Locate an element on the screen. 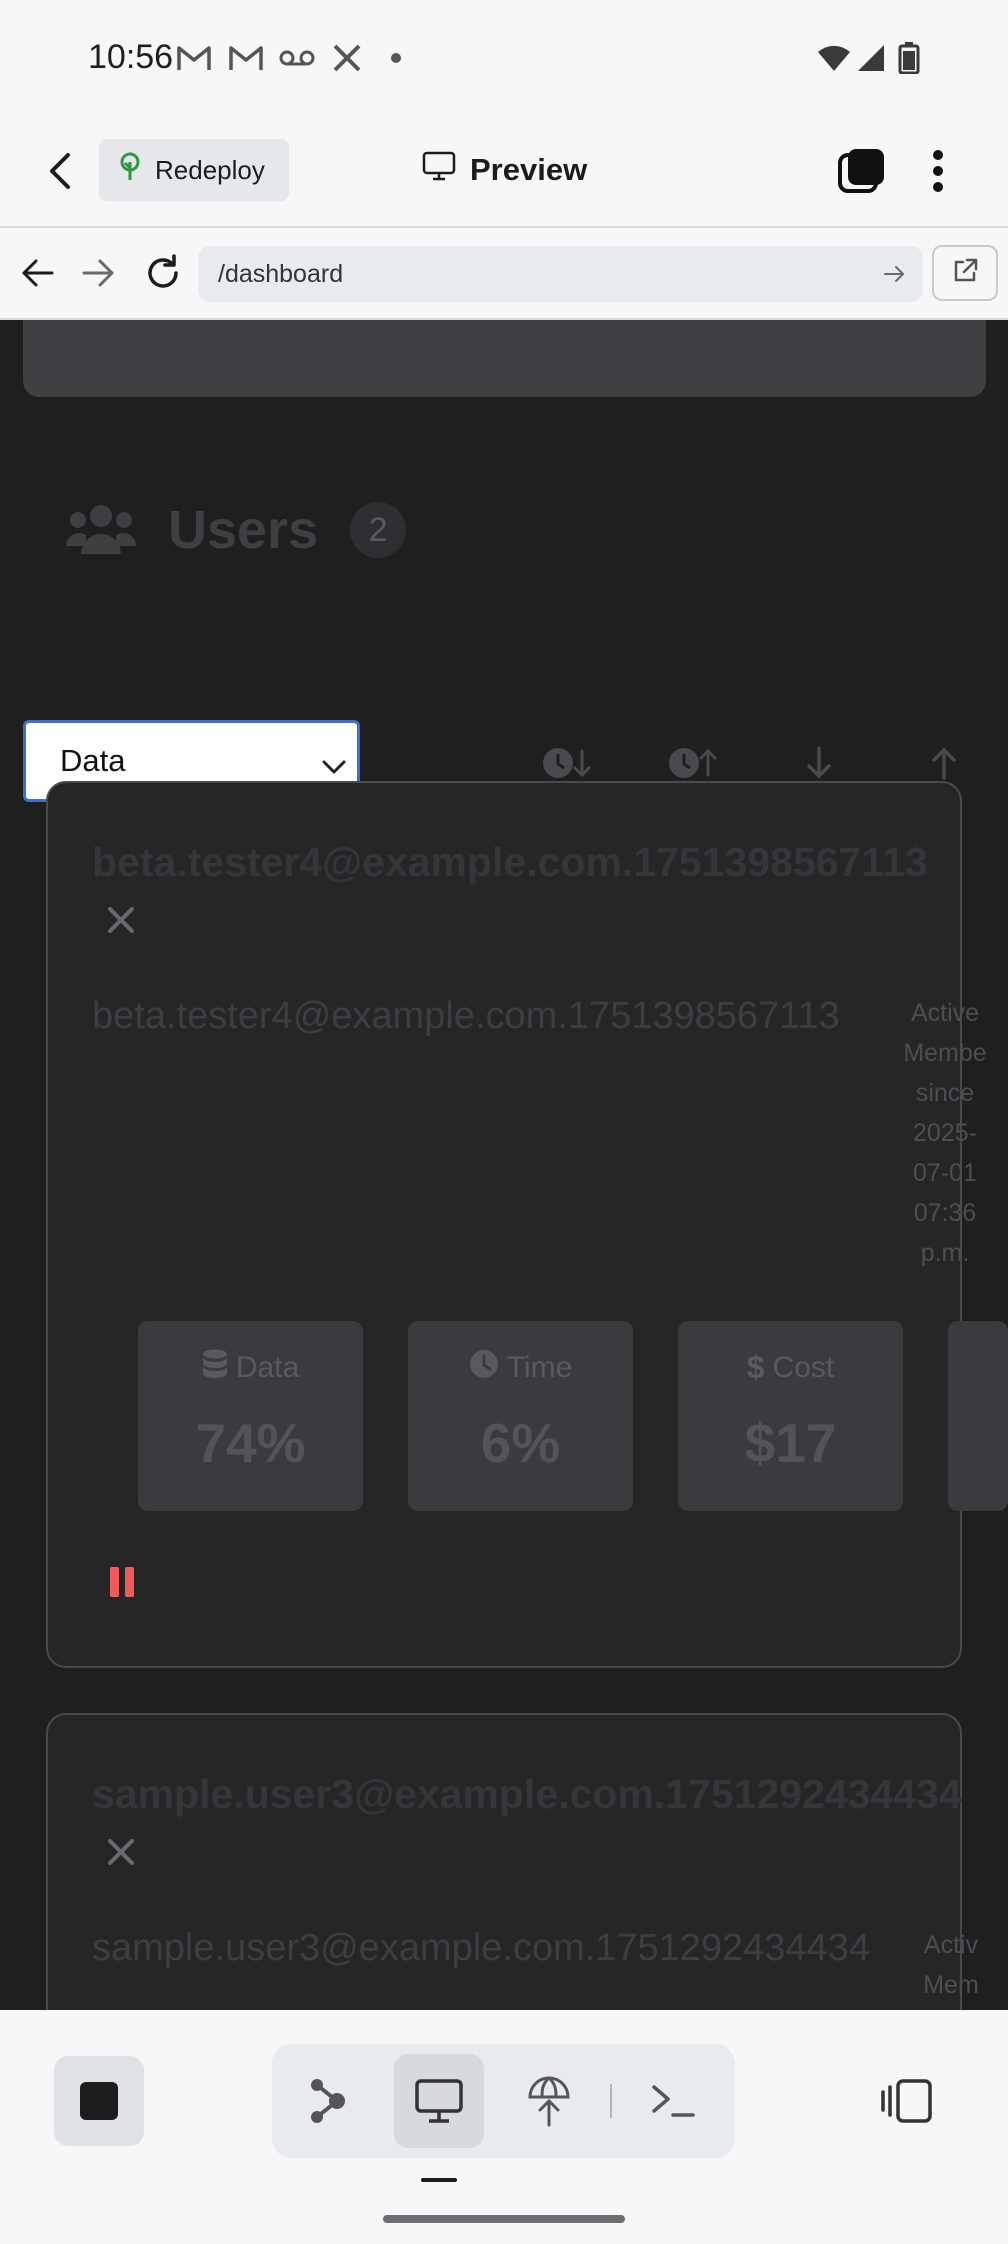 Image resolution: width=1008 pixels, height=2244 pixels. active-tab-indicator is located at coordinates (439, 2180).